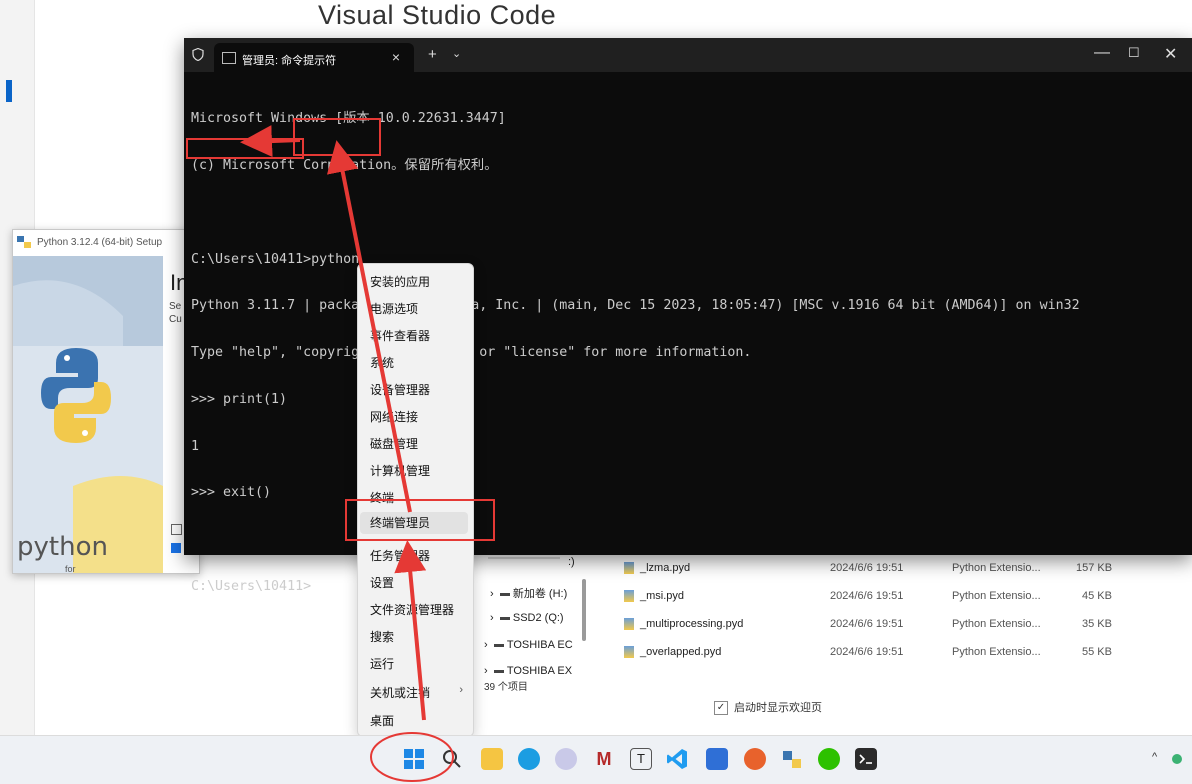 Image resolution: width=1192 pixels, height=784 pixels. What do you see at coordinates (400, 389) in the screenshot?
I see `menu-item-device-manager: 设备管理器` at bounding box center [400, 389].